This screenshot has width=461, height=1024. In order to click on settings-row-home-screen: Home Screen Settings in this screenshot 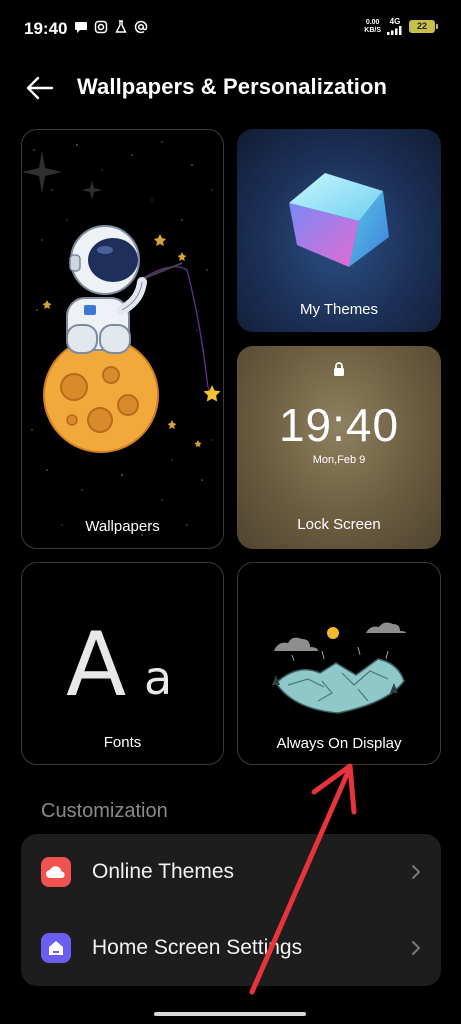, I will do `click(231, 948)`.